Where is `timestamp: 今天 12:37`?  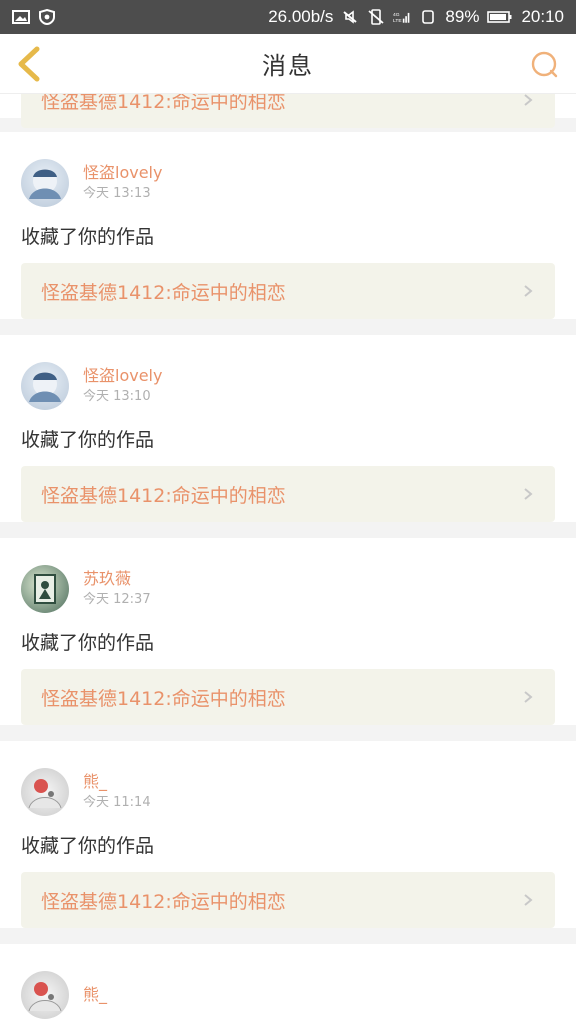 timestamp: 今天 12:37 is located at coordinates (117, 599).